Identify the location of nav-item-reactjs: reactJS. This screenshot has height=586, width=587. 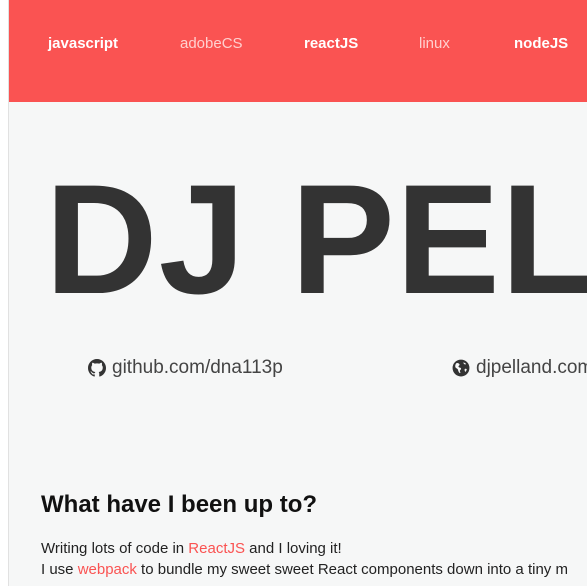
(331, 44).